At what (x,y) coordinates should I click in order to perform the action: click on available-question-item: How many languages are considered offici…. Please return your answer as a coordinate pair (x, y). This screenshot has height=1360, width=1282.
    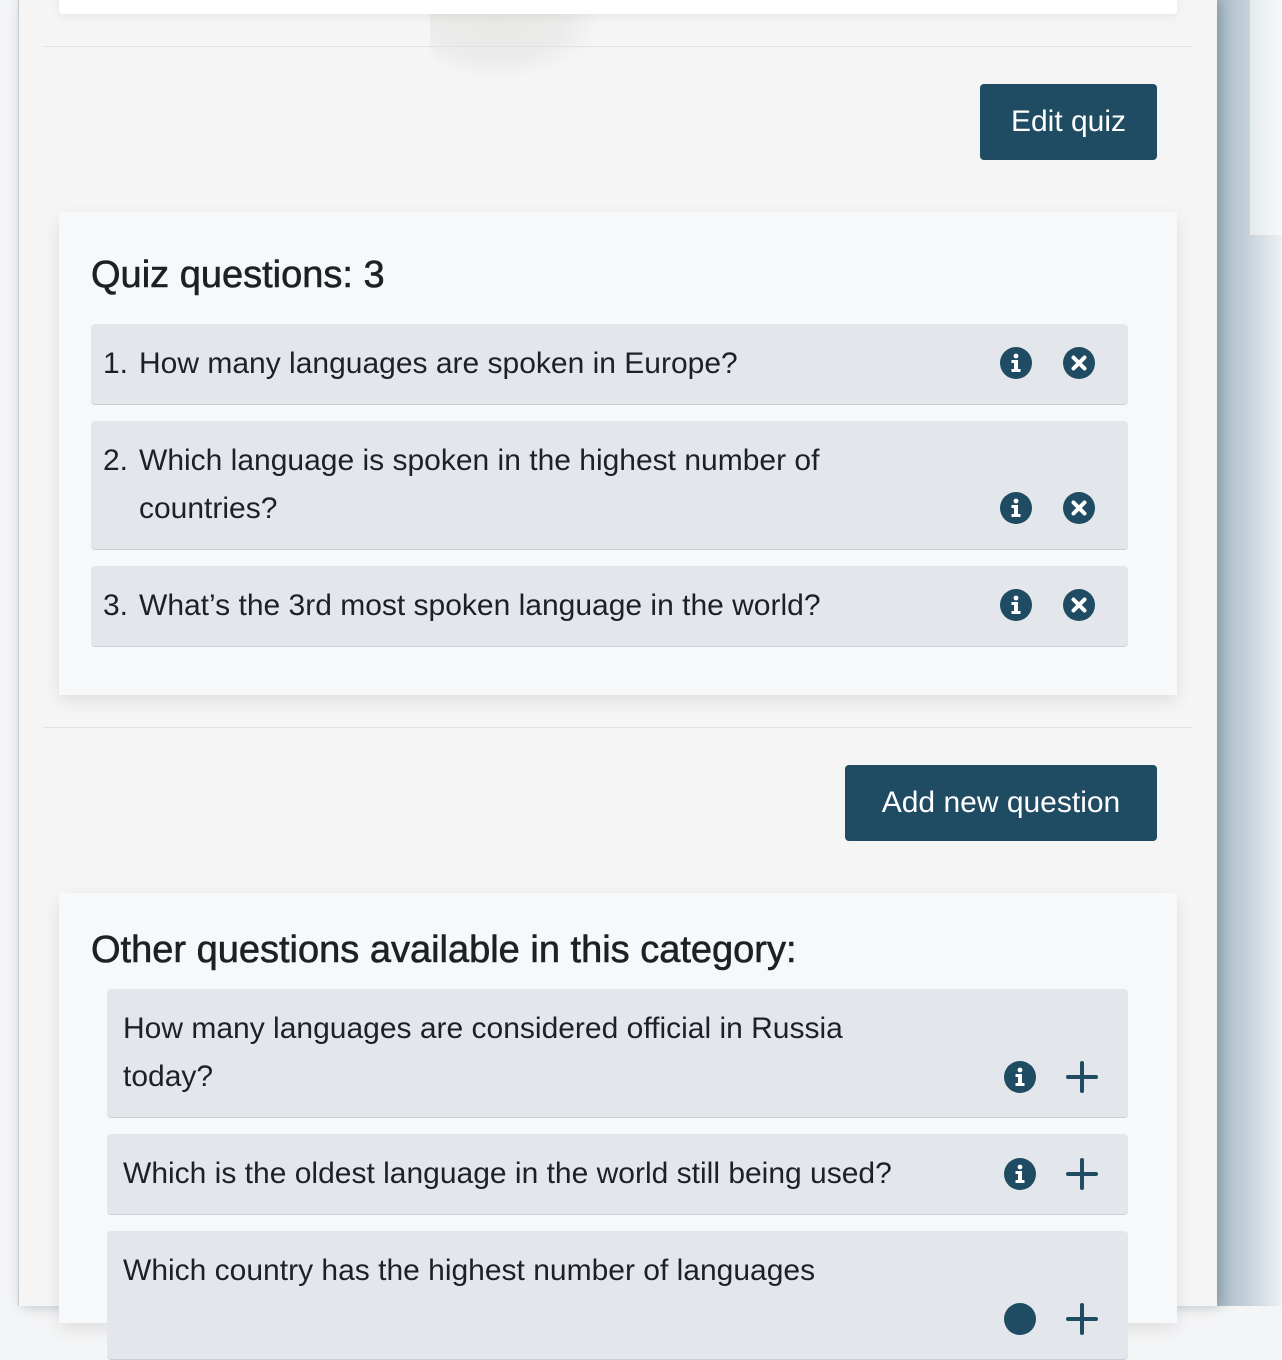
    Looking at the image, I should click on (617, 1053).